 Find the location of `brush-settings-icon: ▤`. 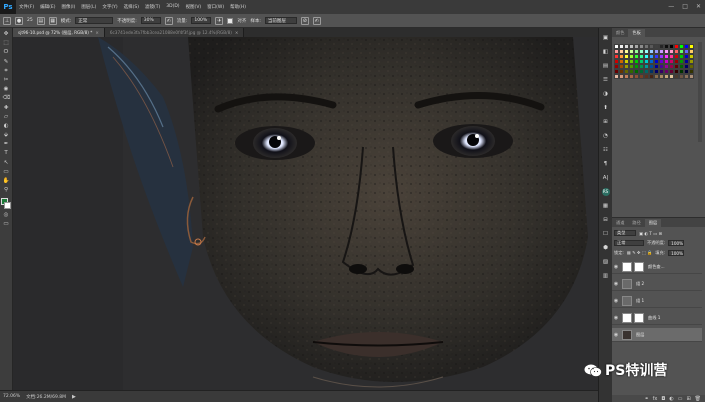

brush-settings-icon: ▤ is located at coordinates (40, 20).